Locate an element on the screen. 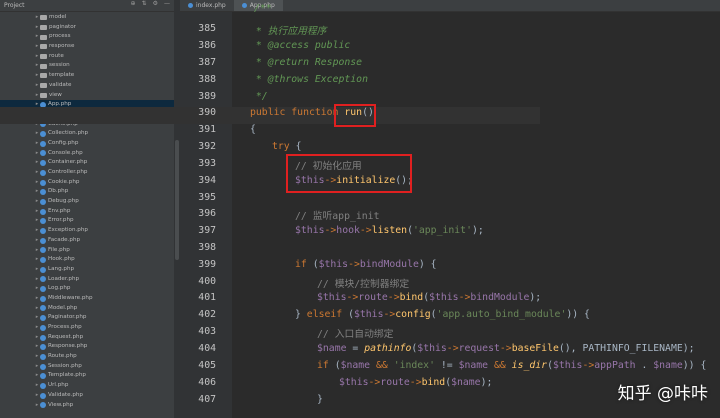 The height and width of the screenshot is (418, 720). line-number: 398 is located at coordinates (207, 247).